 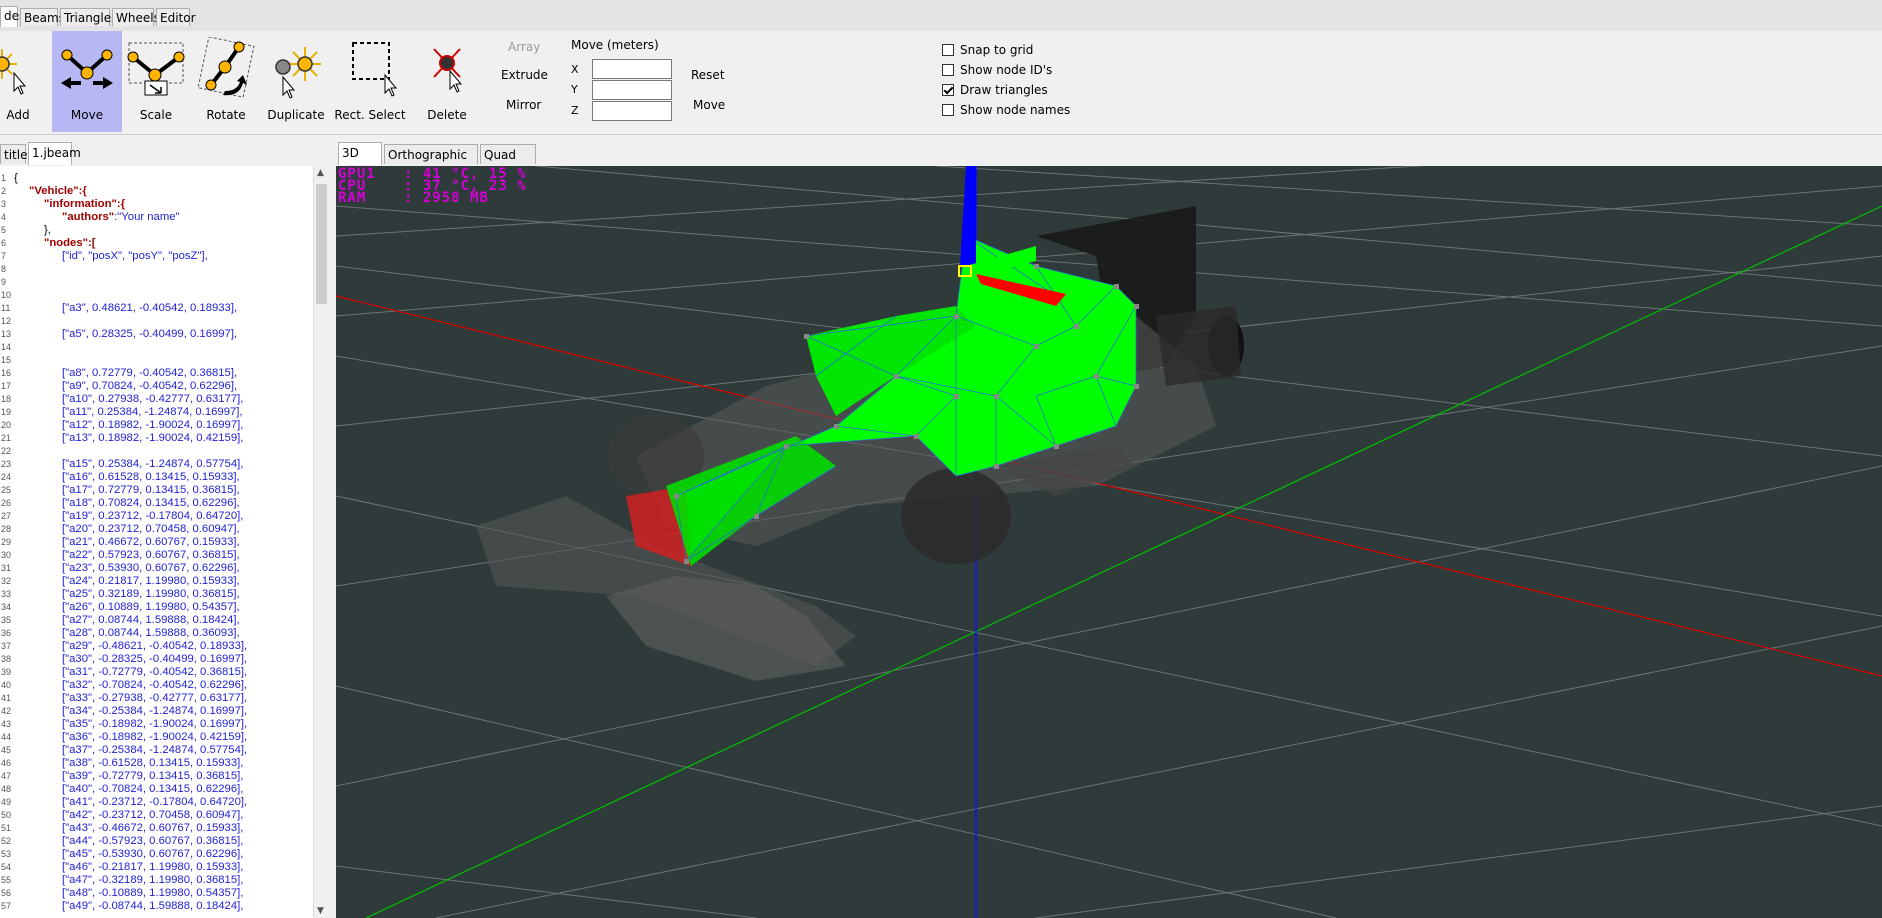 What do you see at coordinates (54, 153) in the screenshot?
I see `tab-jbeam-file: 1.jbeam` at bounding box center [54, 153].